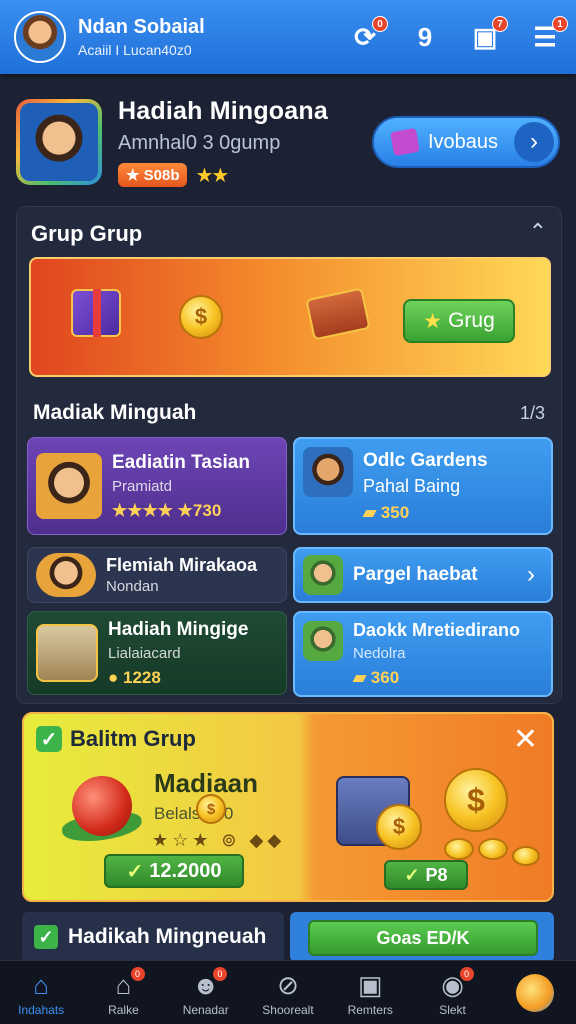 The image size is (576, 1024). I want to click on bottom-row: ✓ Hadikah Mingneuah Goas ED/K, so click(288, 937).